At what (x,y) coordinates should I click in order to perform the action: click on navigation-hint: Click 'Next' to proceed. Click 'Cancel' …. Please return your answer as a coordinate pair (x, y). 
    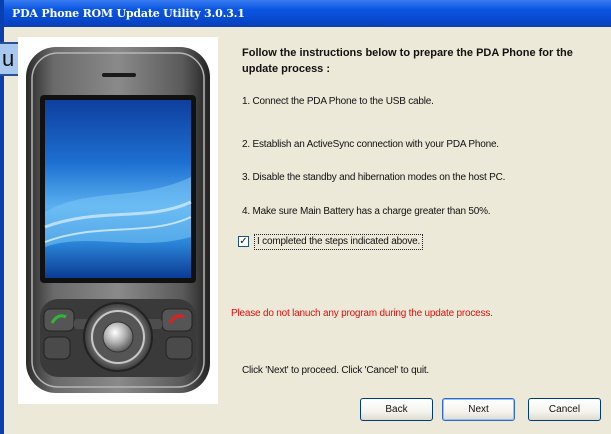
    Looking at the image, I should click on (336, 370).